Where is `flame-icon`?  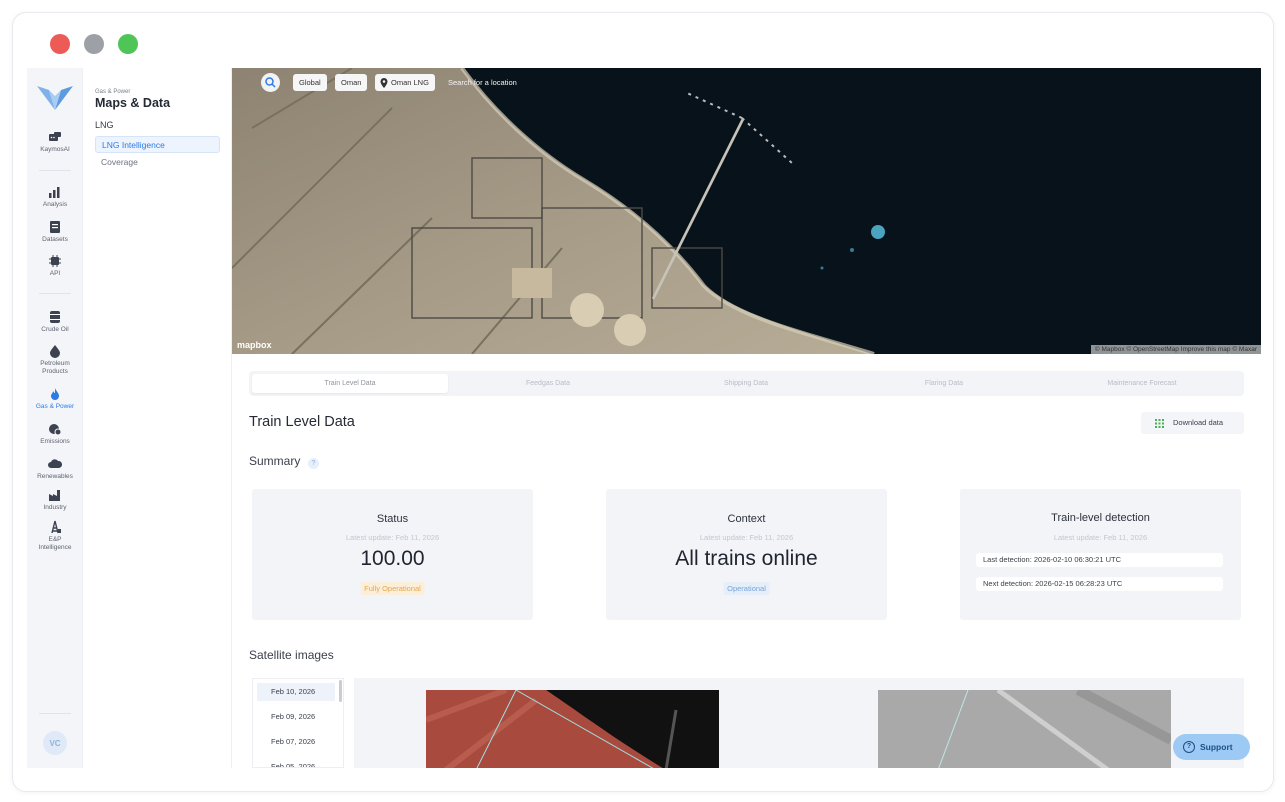 flame-icon is located at coordinates (55, 394).